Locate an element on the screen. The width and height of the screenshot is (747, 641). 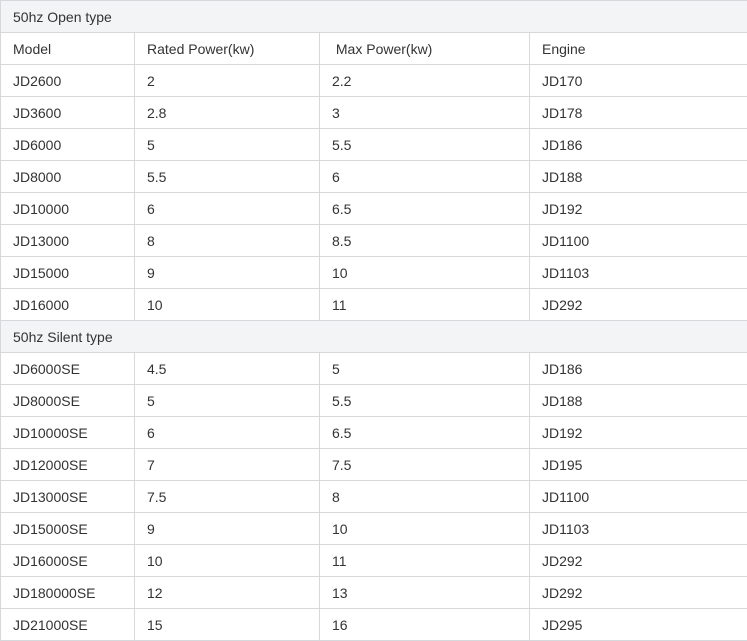
table-row: JD3600 2.8 3 JD178 is located at coordinates (373, 112).